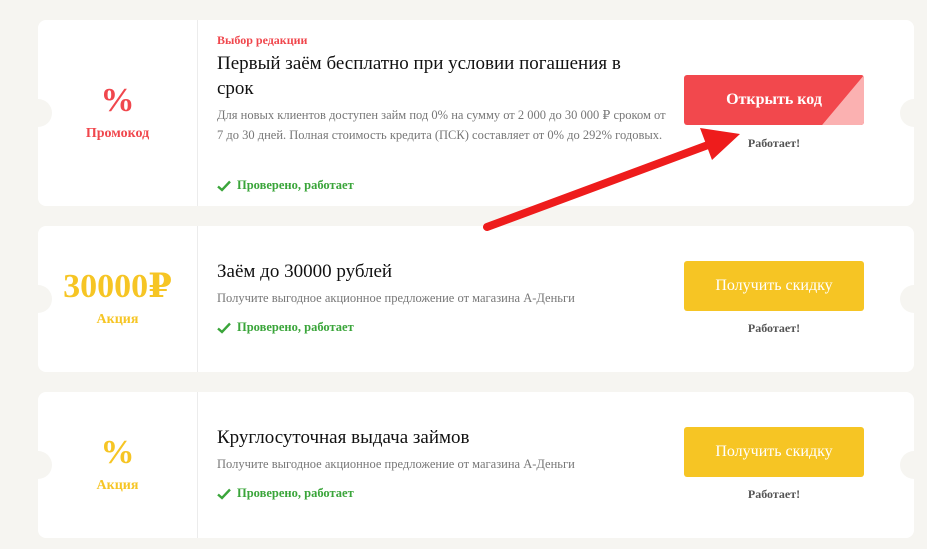 This screenshot has height=549, width=927. Describe the element at coordinates (843, 100) in the screenshot. I see `code-peel-corner` at that location.